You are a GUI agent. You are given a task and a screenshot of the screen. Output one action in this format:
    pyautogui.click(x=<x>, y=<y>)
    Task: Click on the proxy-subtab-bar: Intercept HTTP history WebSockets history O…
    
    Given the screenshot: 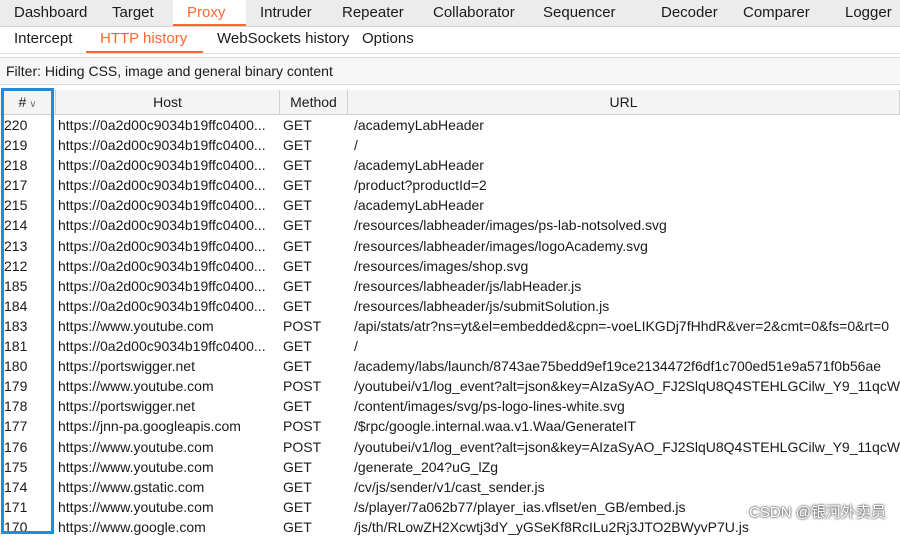 What is the action you would take?
    pyautogui.click(x=450, y=40)
    